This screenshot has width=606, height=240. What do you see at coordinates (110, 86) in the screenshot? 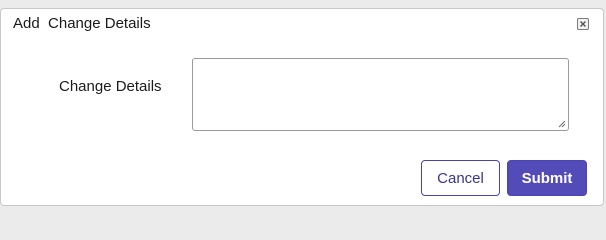
I see `change-details-label: Change Details` at bounding box center [110, 86].